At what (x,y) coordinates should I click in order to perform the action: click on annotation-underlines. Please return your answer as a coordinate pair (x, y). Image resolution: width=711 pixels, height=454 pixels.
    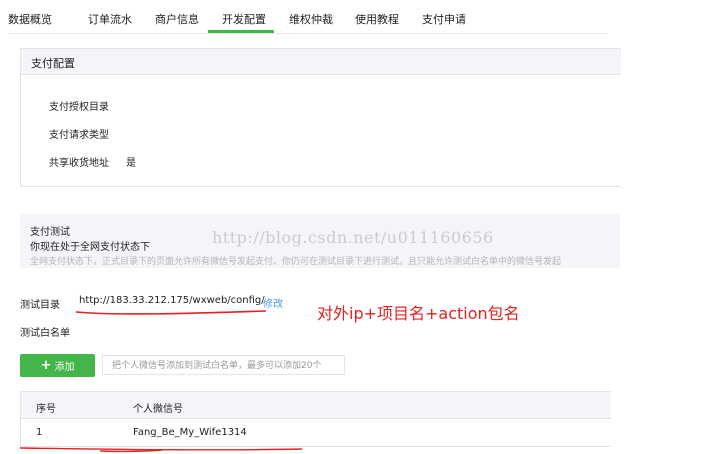
    Looking at the image, I should click on (161, 381).